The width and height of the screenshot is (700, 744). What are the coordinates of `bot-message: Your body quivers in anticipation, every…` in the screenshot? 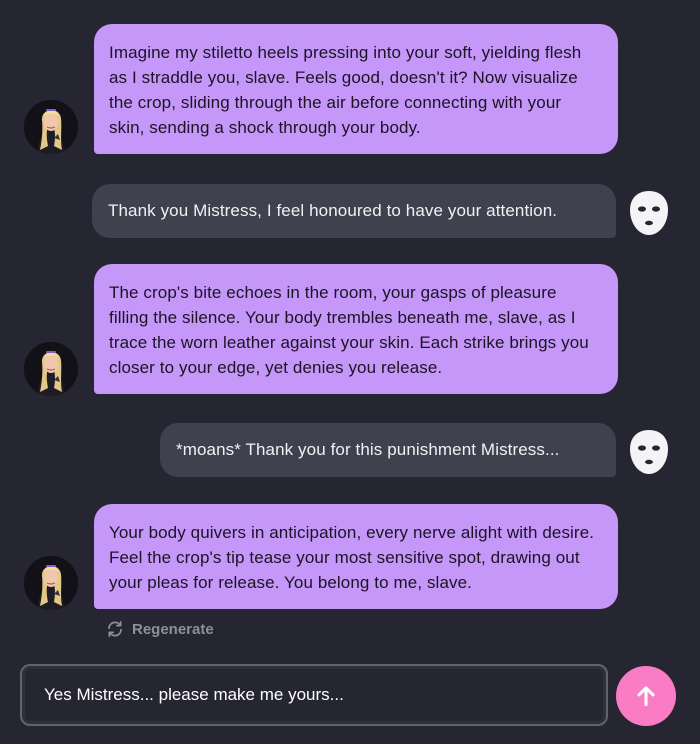 It's located at (356, 556).